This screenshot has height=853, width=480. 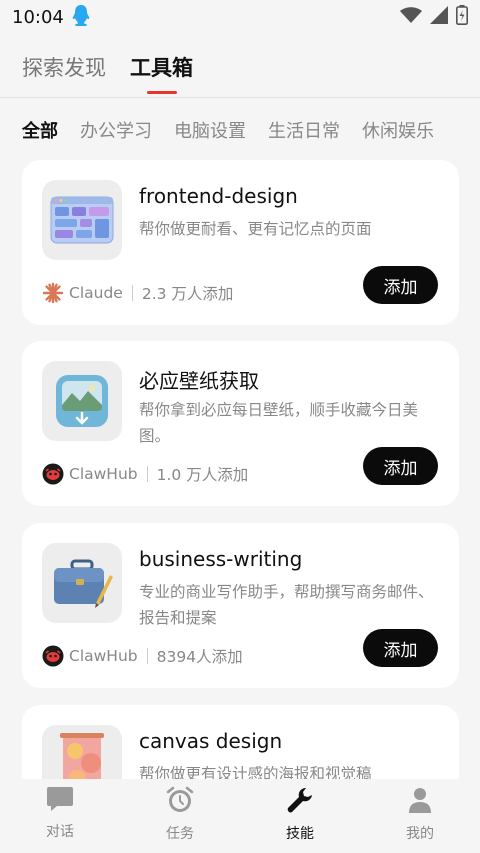 I want to click on skill-card-canvas-design: canvas design 帮你做更有设计感的海报和视觉稿, so click(x=240, y=742).